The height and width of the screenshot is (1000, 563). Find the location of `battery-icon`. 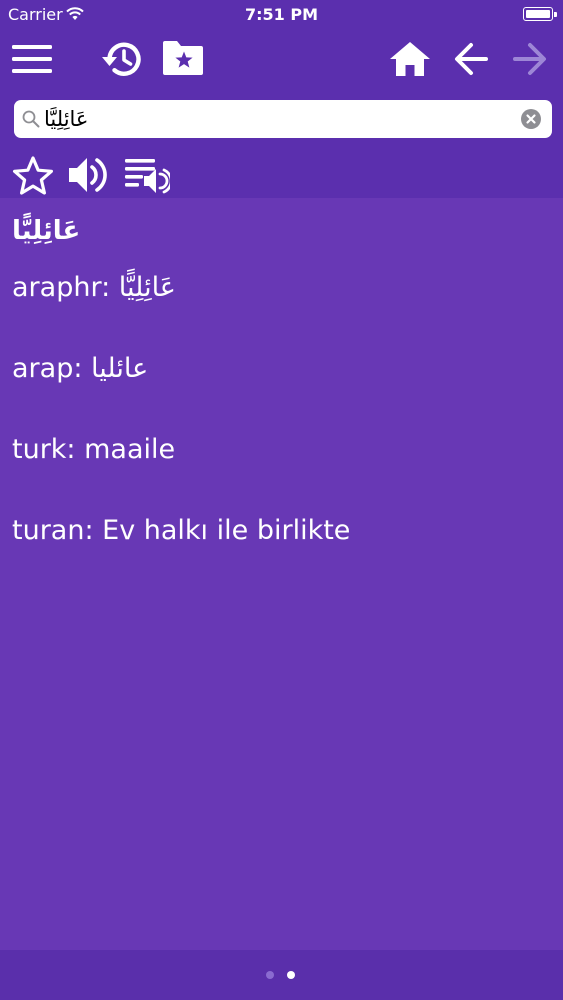

battery-icon is located at coordinates (538, 14).